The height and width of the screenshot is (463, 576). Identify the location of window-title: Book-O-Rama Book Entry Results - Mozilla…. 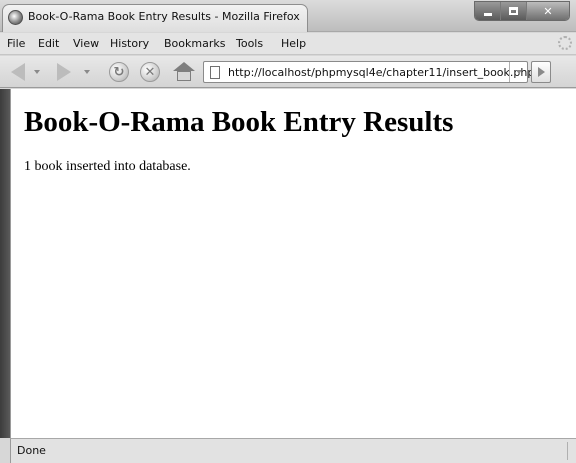
(164, 16).